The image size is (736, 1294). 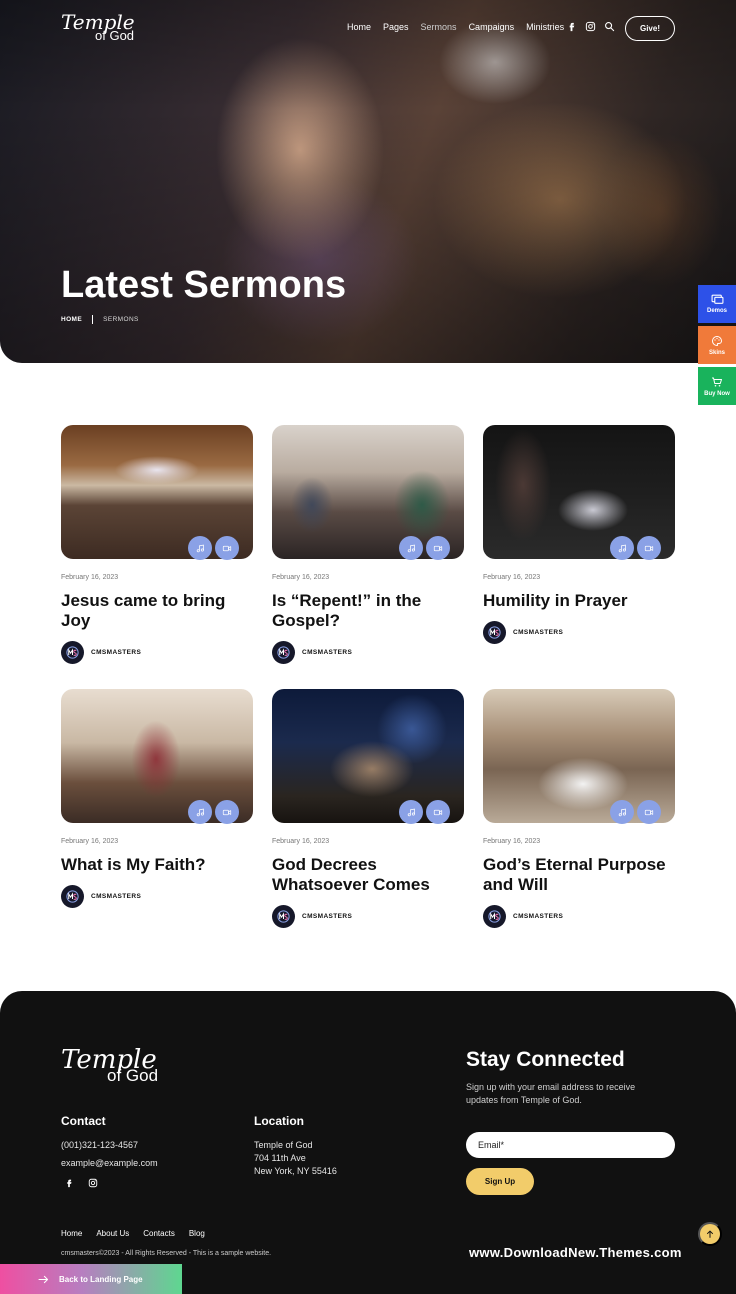 What do you see at coordinates (295, 1171) in the screenshot?
I see `location-line3: New York, NY 55416` at bounding box center [295, 1171].